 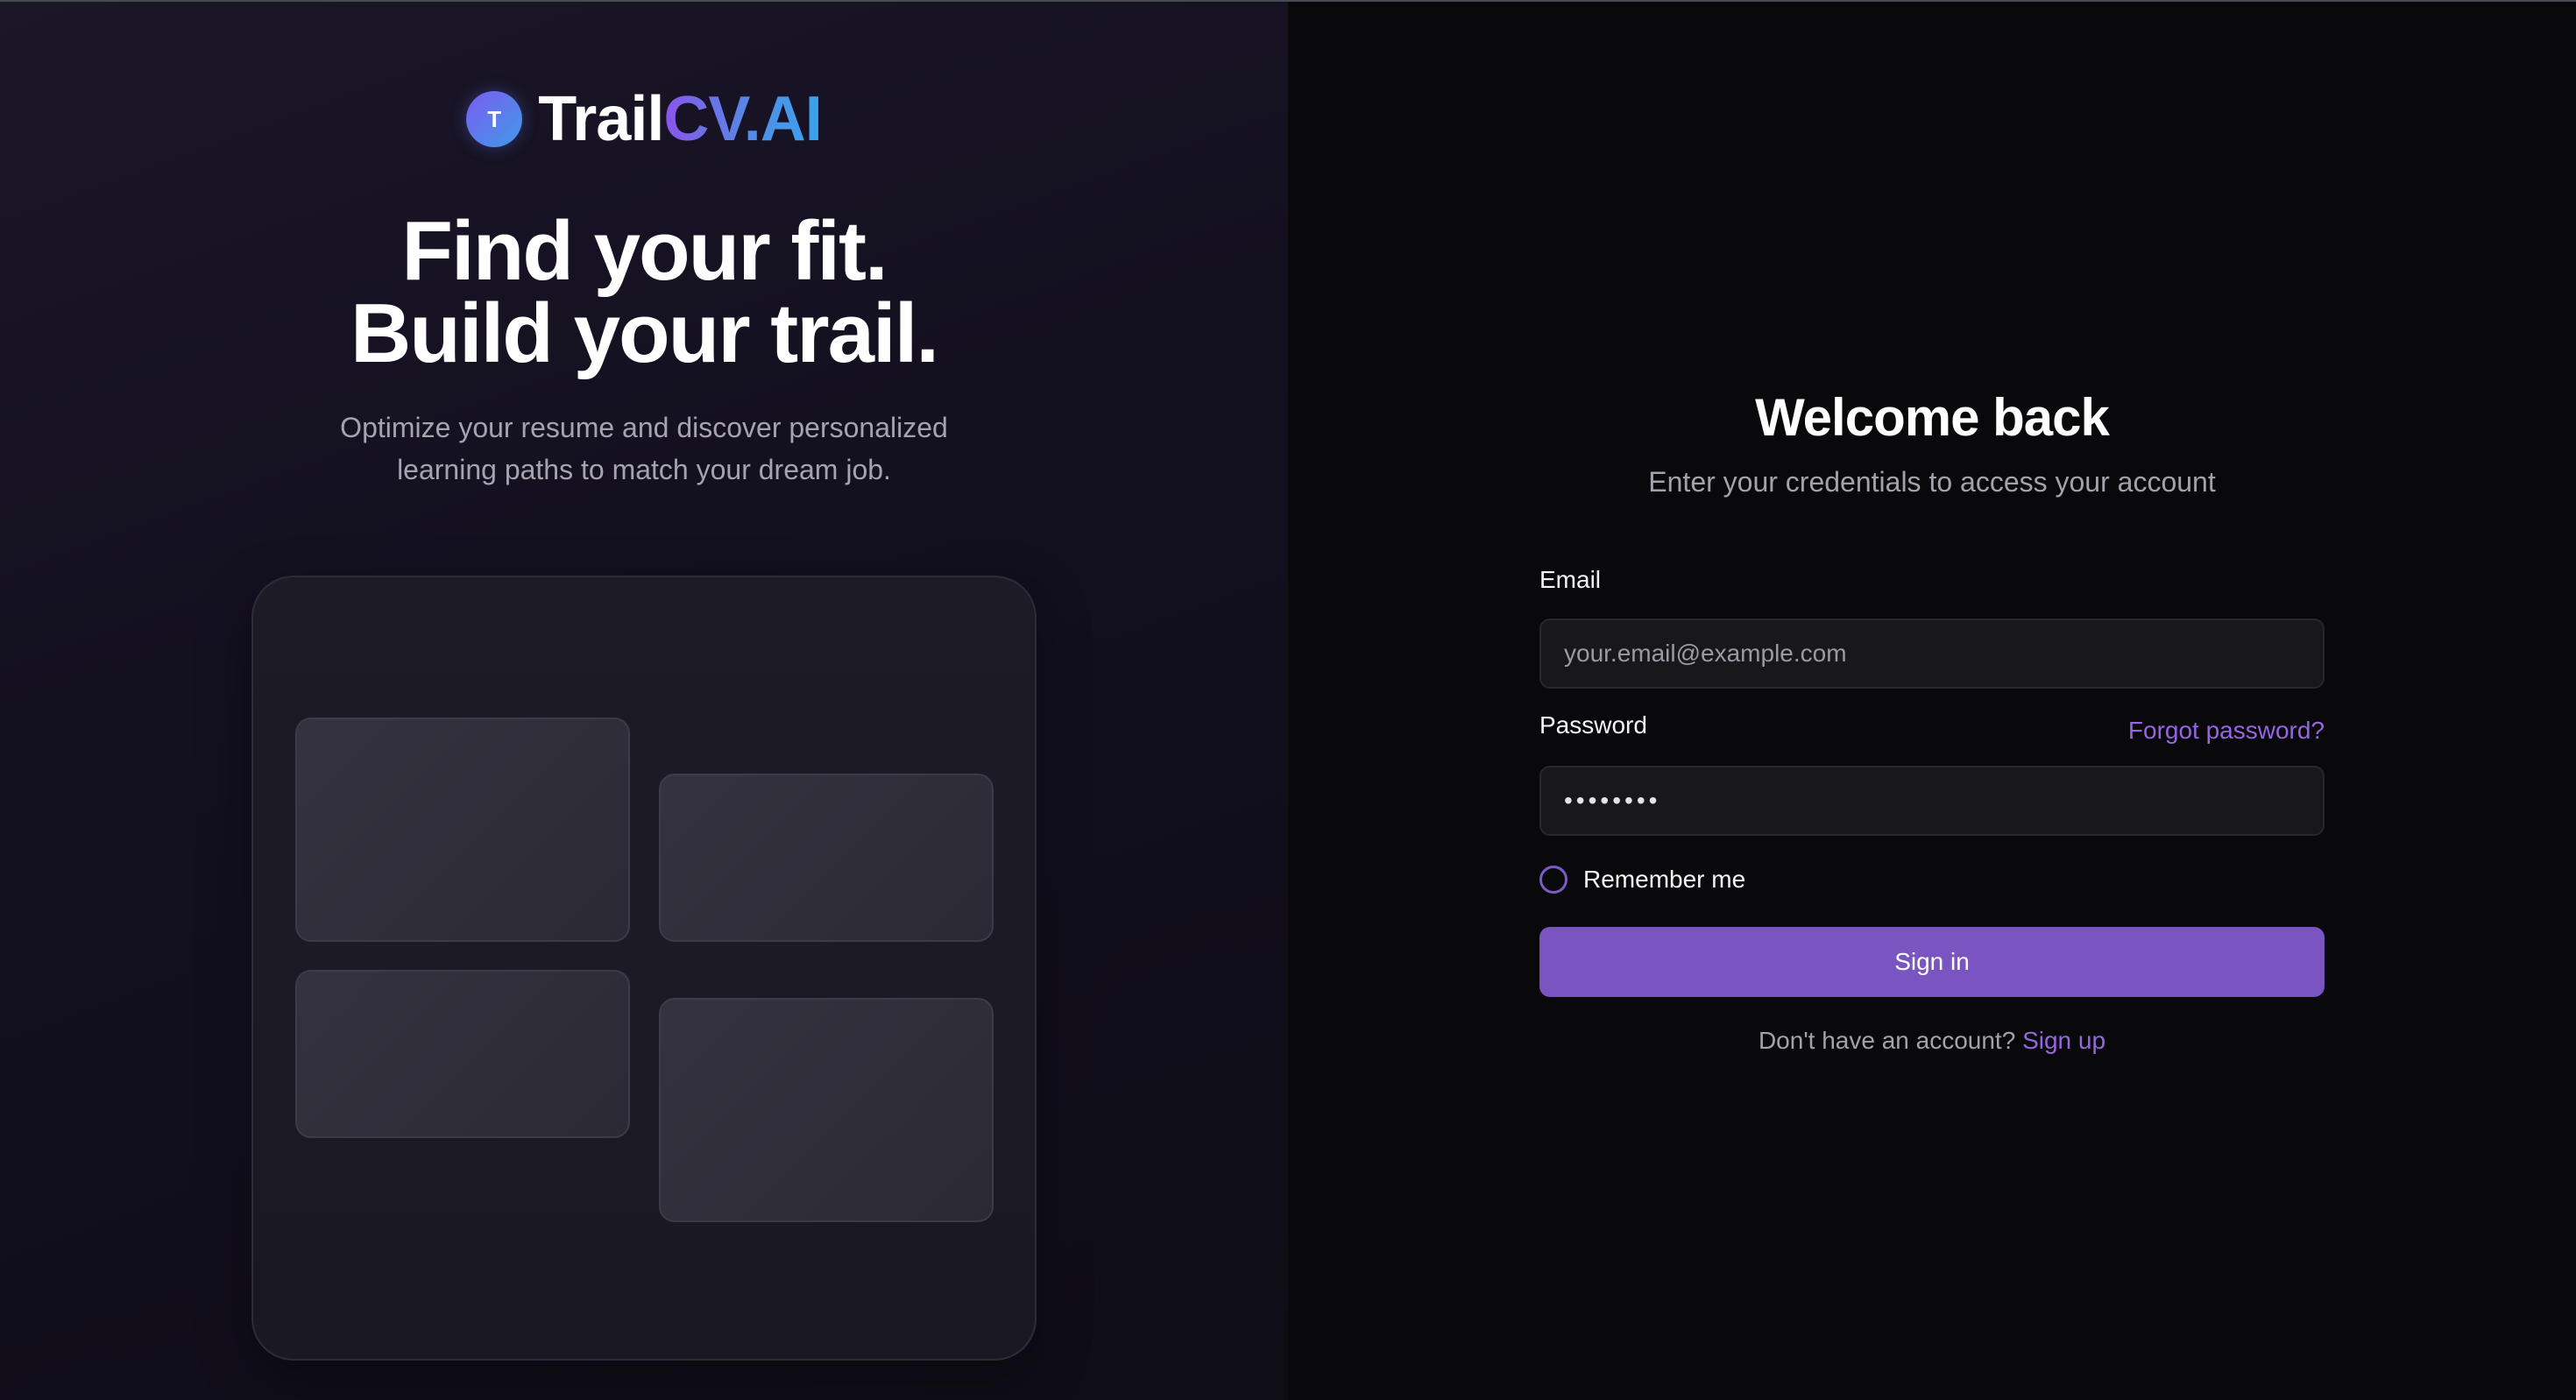 What do you see at coordinates (1288, 1) in the screenshot?
I see `window-top-border` at bounding box center [1288, 1].